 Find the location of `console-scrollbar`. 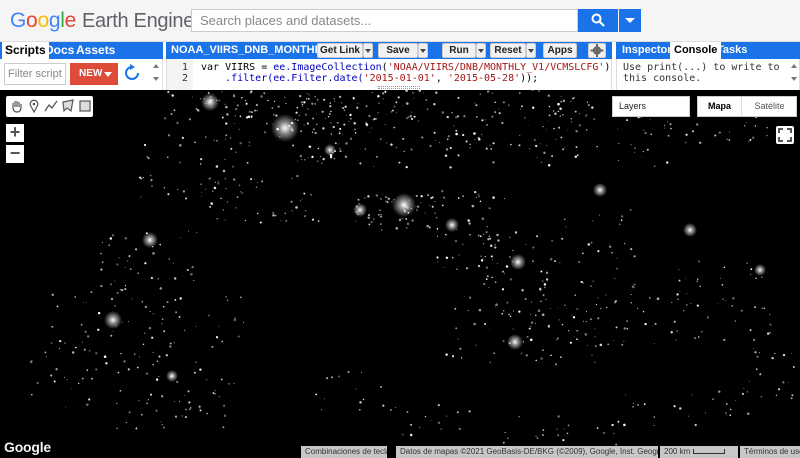

console-scrollbar is located at coordinates (794, 74).